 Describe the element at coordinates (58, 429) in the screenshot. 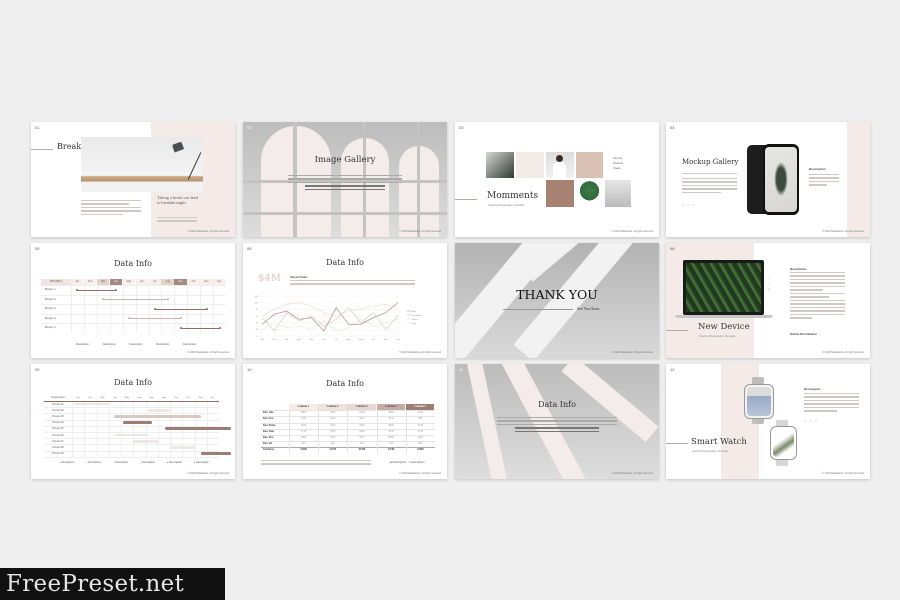

I see `progression-row-label: Process 05` at that location.